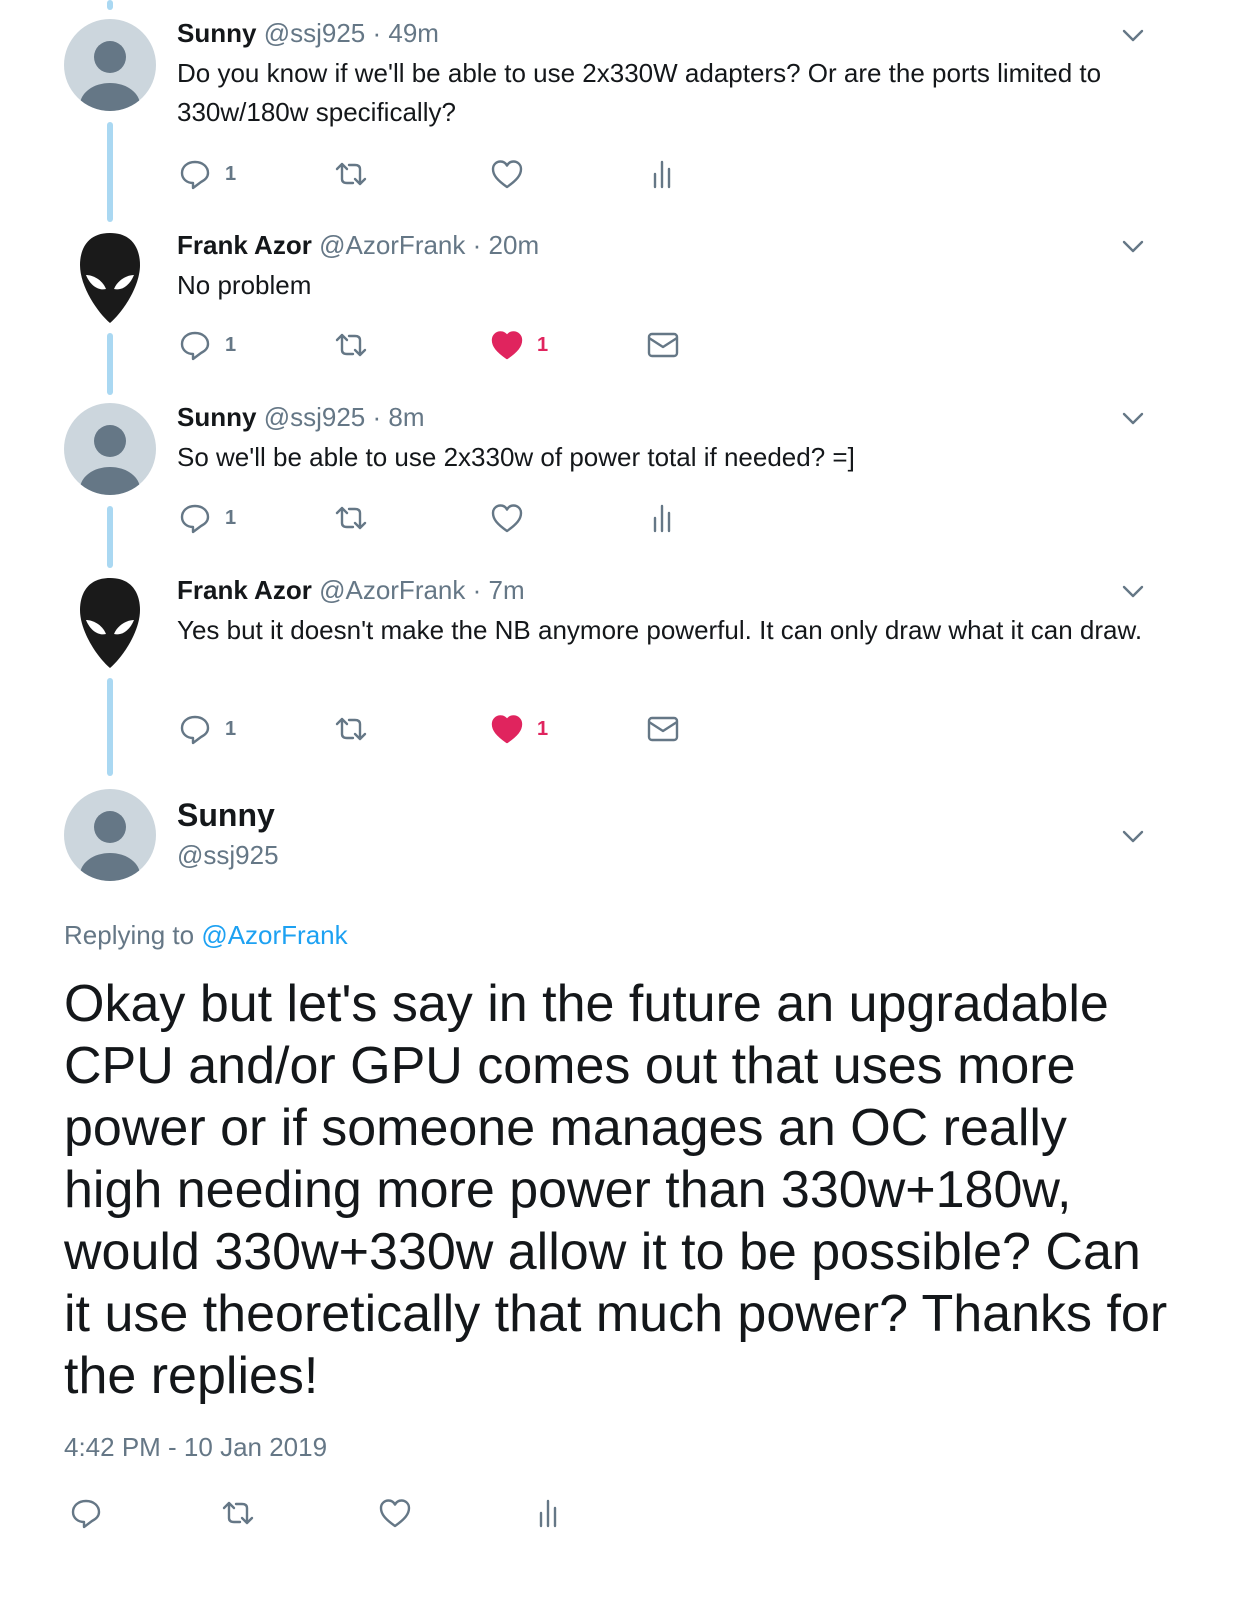 The width and height of the screenshot is (1254, 1618). What do you see at coordinates (129, 935) in the screenshot?
I see `replying-prefix: Replying to` at bounding box center [129, 935].